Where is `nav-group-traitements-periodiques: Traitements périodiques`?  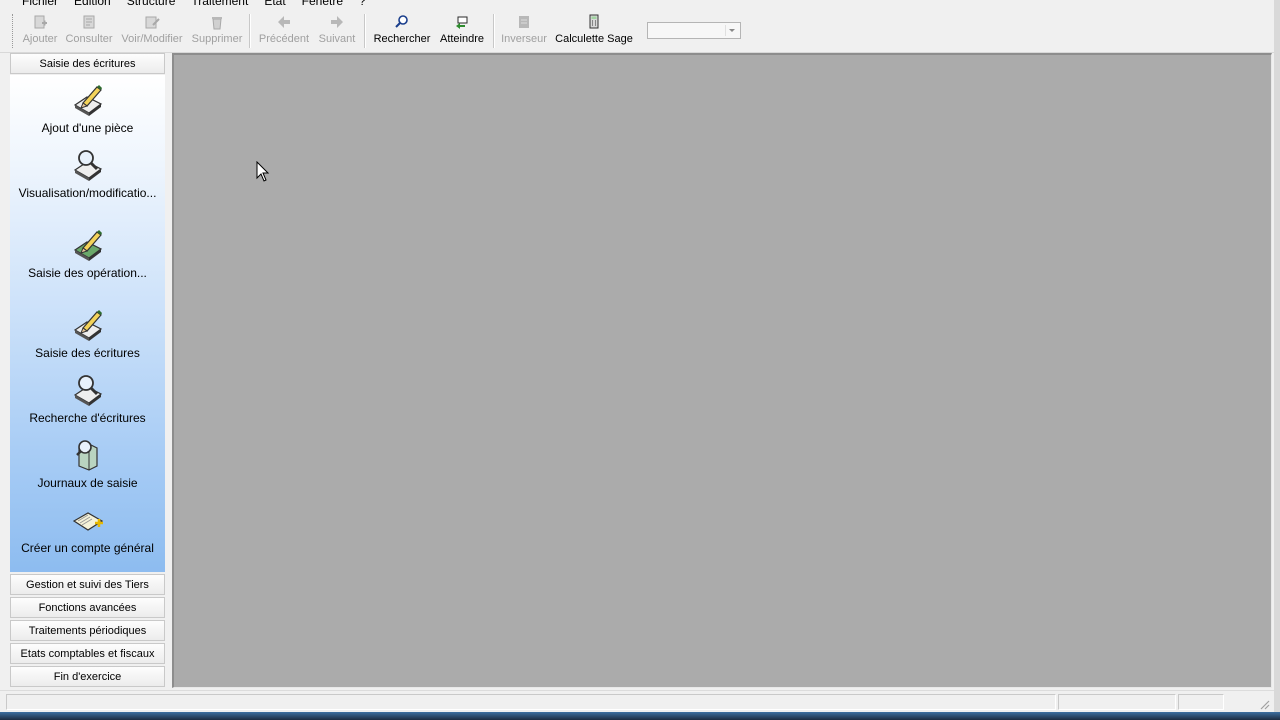 nav-group-traitements-periodiques: Traitements périodiques is located at coordinates (87, 630).